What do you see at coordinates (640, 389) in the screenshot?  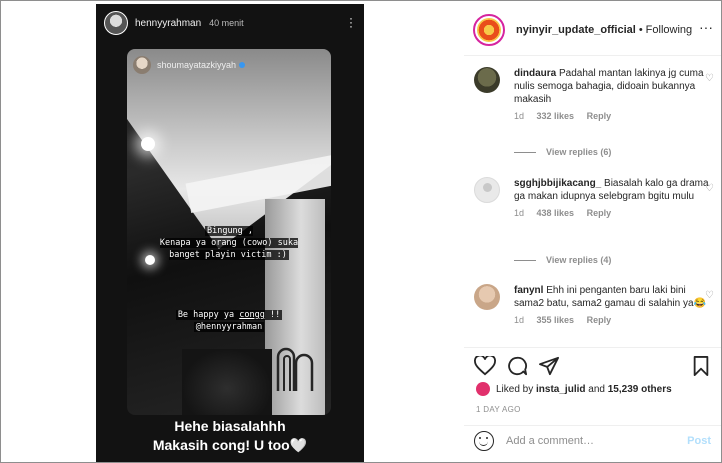 I see `liked-by-others: 15,239 others` at bounding box center [640, 389].